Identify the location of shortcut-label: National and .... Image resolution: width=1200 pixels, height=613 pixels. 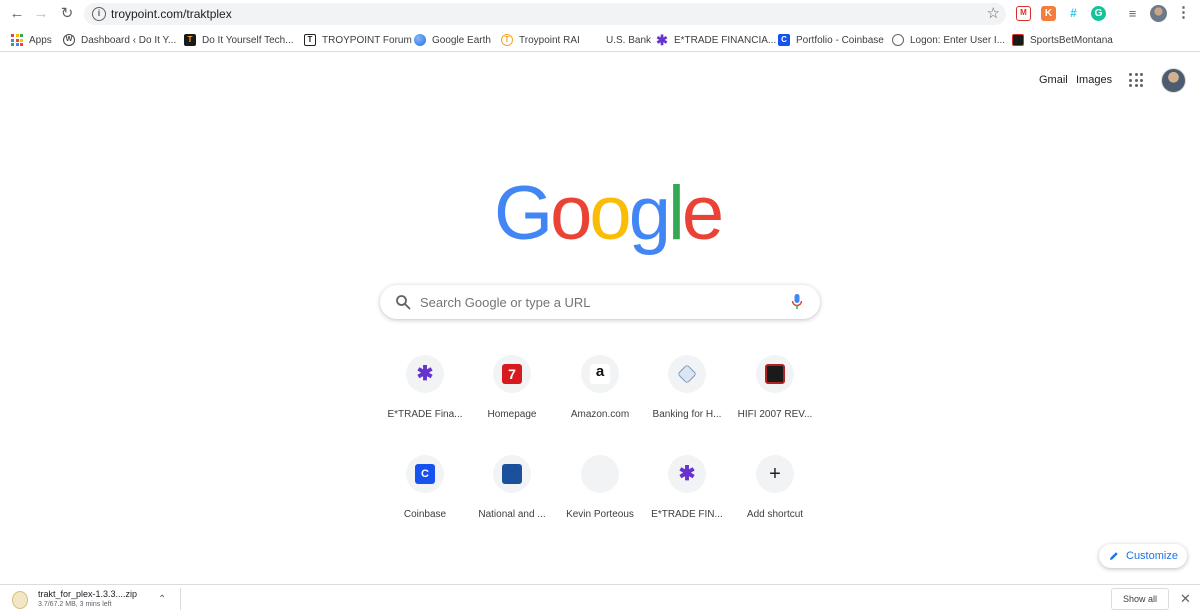
(512, 514).